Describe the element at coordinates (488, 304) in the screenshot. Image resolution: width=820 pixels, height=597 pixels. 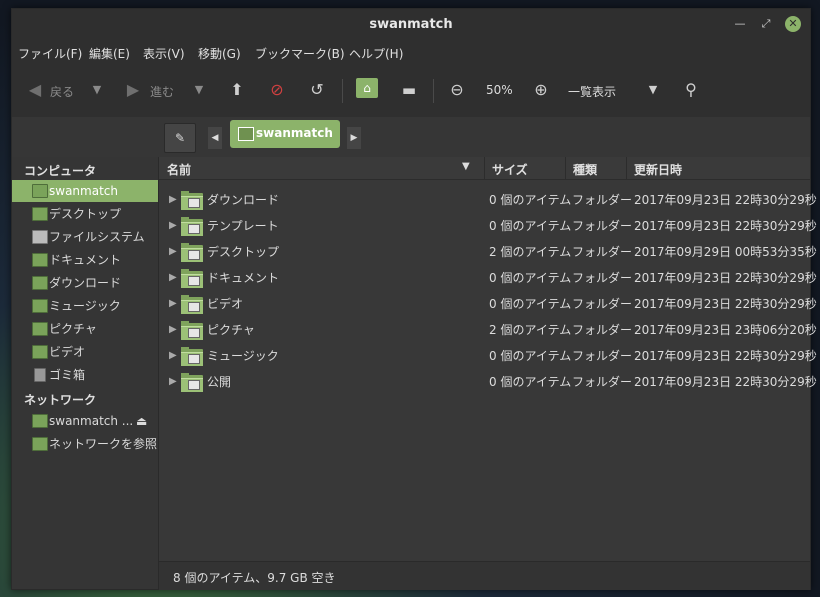
I see `table-row: ▶ ビデオ 0 個のアイテム フォルダー 2017年09月23日 22時30分29秒` at that location.